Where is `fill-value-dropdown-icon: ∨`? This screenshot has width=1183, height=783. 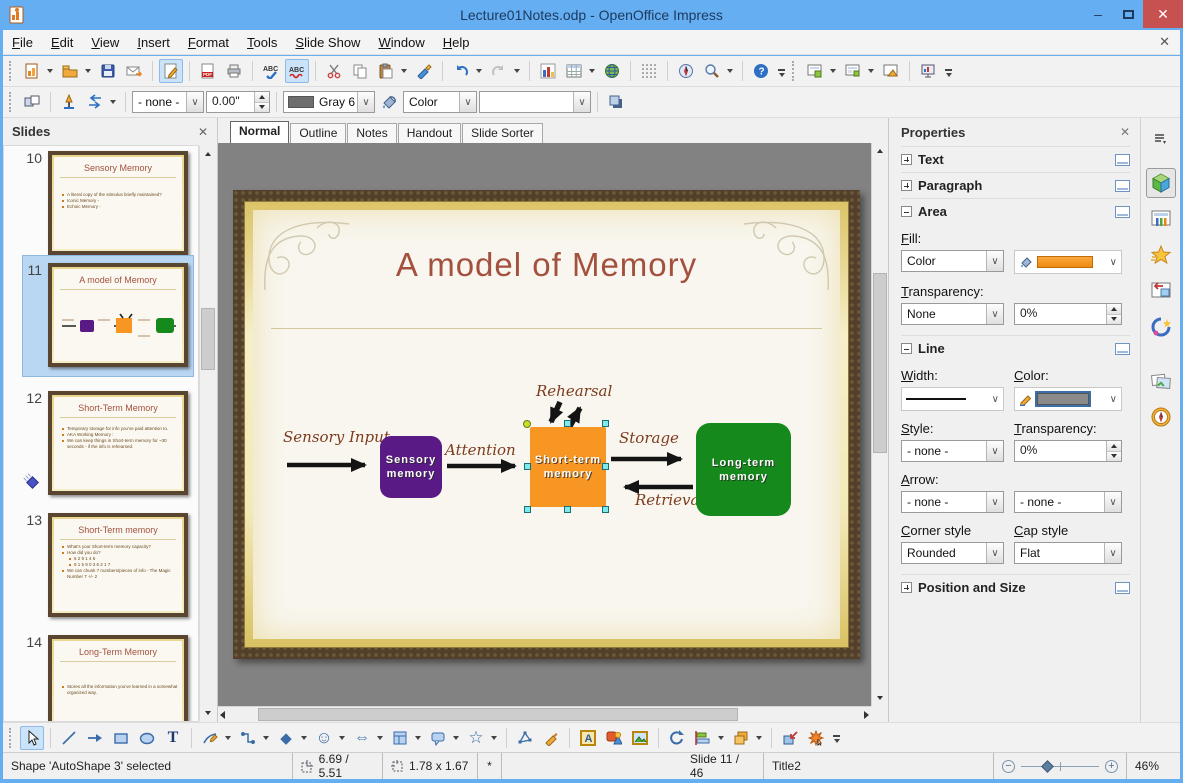
fill-value-dropdown-icon: ∨ is located at coordinates (581, 102).